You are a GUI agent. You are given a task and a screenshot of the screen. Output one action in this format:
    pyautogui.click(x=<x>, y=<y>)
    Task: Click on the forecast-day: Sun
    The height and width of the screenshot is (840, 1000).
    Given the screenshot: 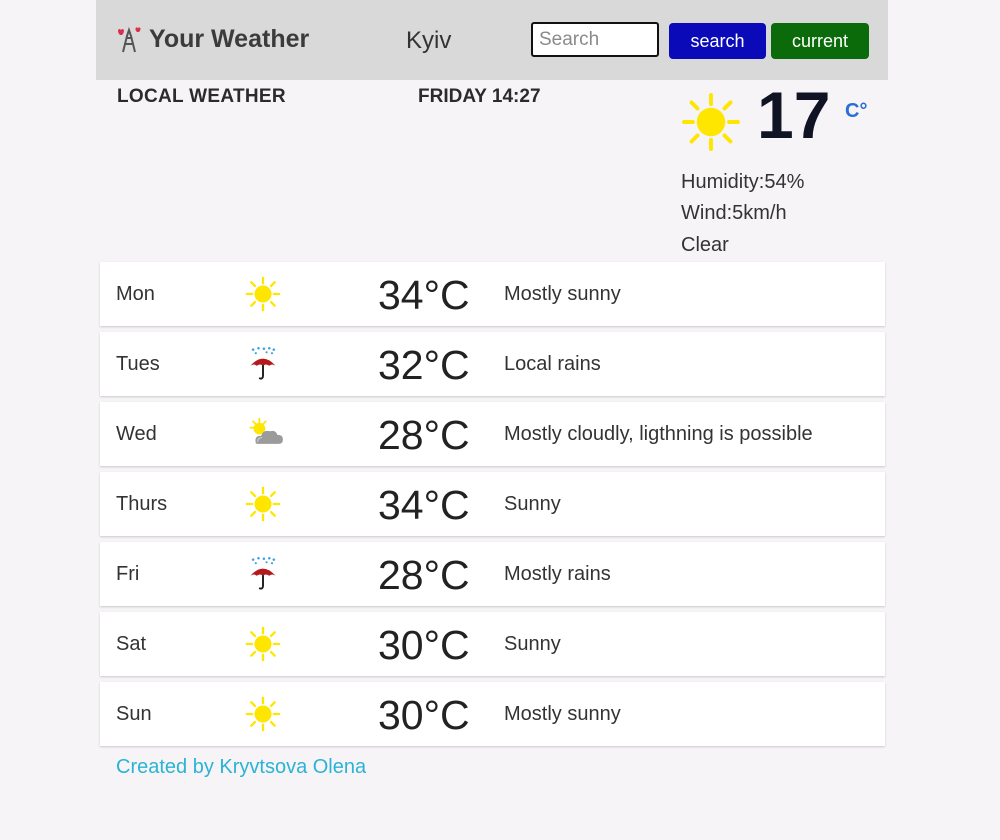 What is the action you would take?
    pyautogui.click(x=134, y=714)
    